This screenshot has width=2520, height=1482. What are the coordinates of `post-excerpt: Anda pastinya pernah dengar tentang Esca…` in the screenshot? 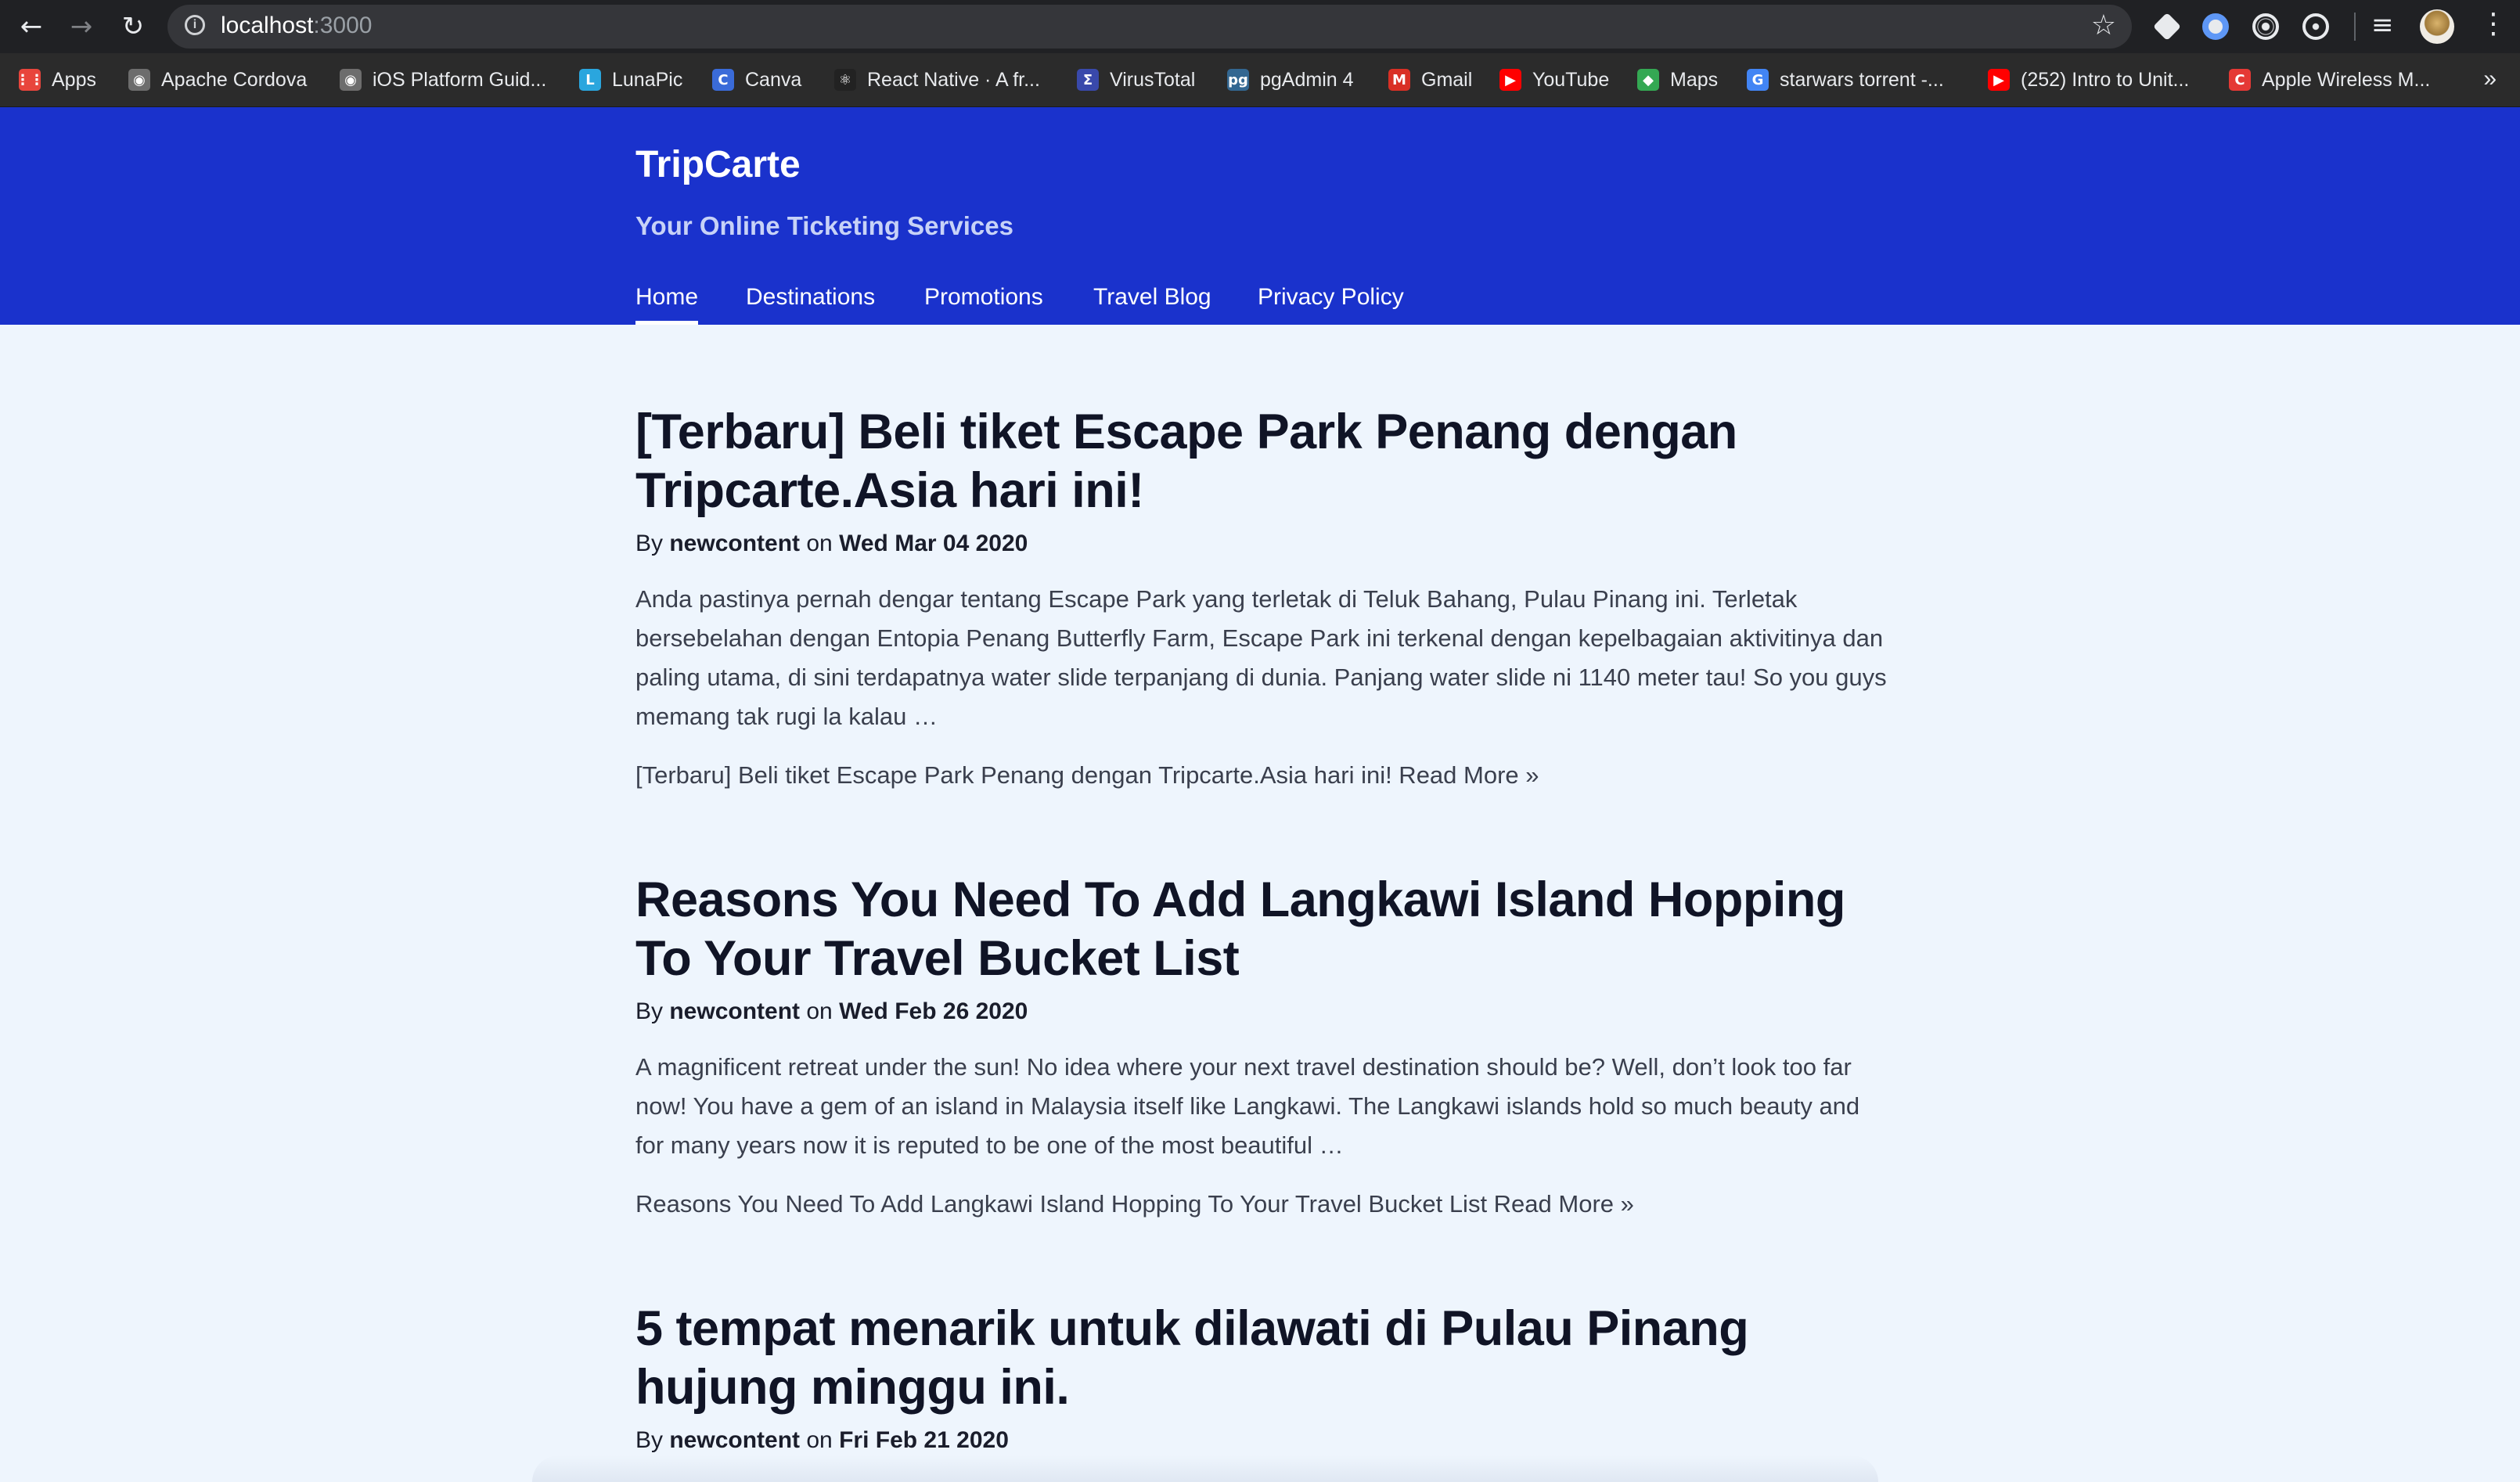 It's located at (1261, 657).